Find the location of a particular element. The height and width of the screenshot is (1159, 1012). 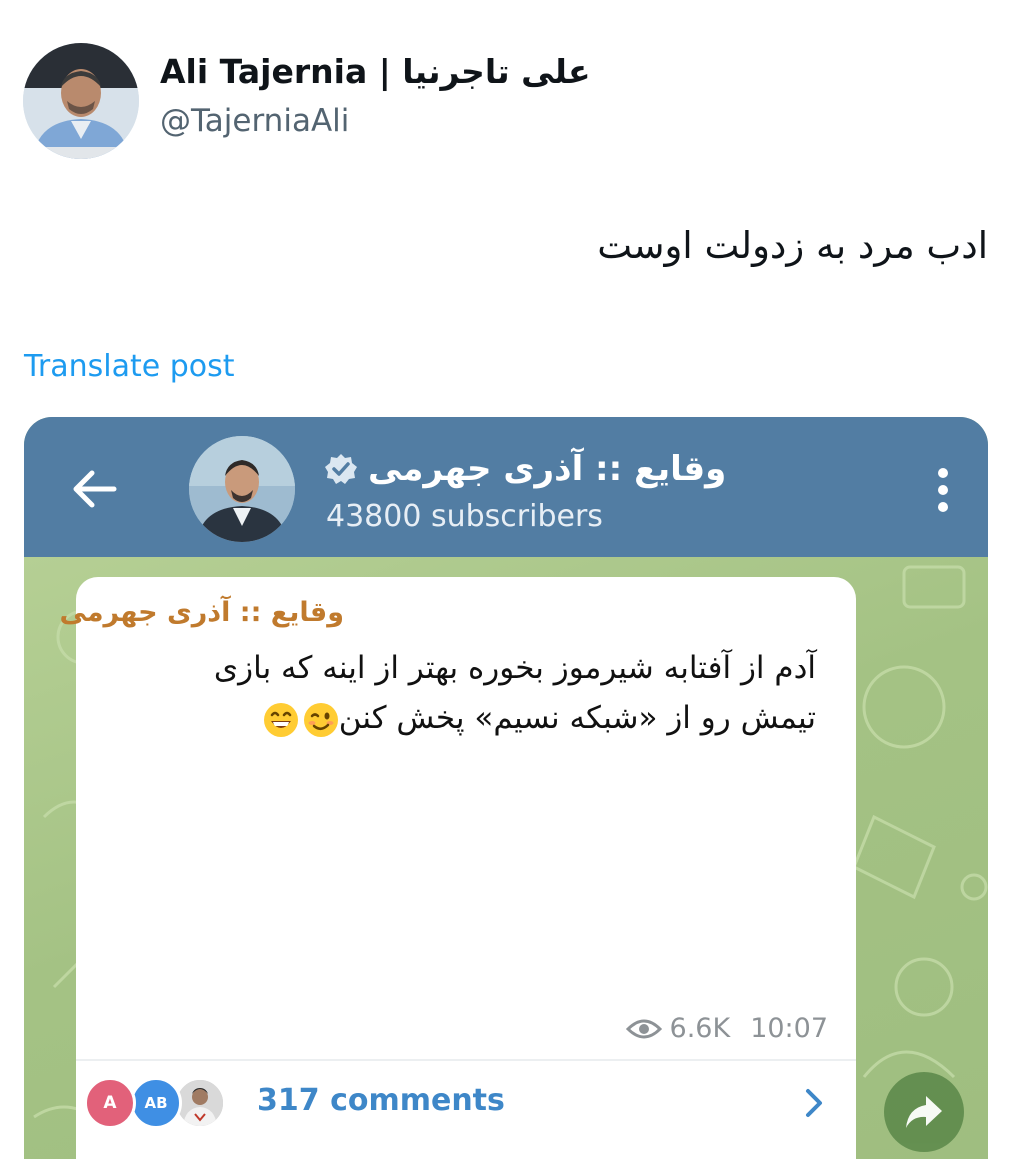

commenter-avatar-a: A is located at coordinates (110, 1103).